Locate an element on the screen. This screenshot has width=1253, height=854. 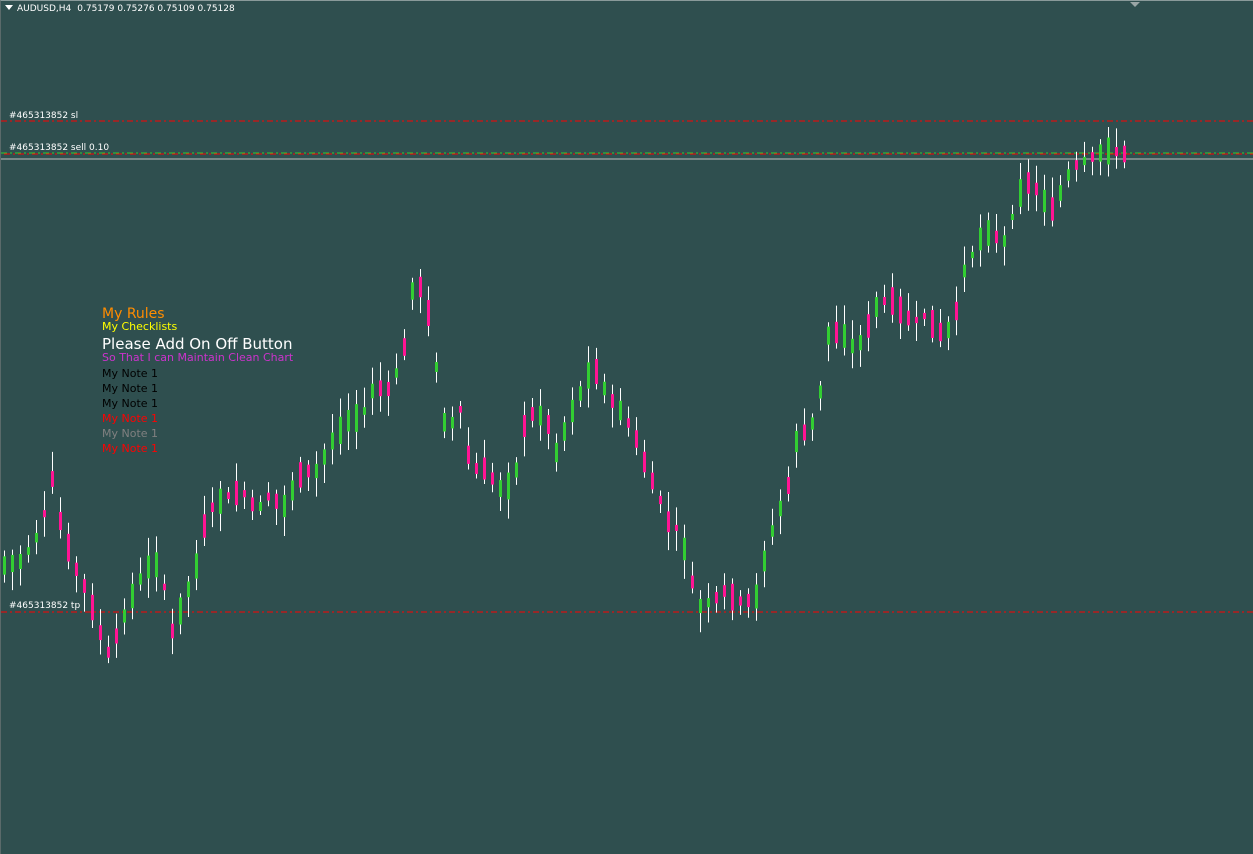
entry-label: #465313852 sell 0.10 is located at coordinates (59, 148).